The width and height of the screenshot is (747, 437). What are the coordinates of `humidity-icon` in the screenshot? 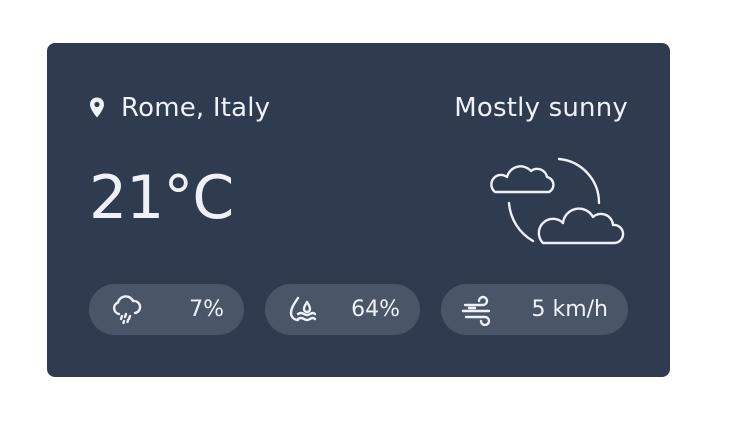 It's located at (302, 310).